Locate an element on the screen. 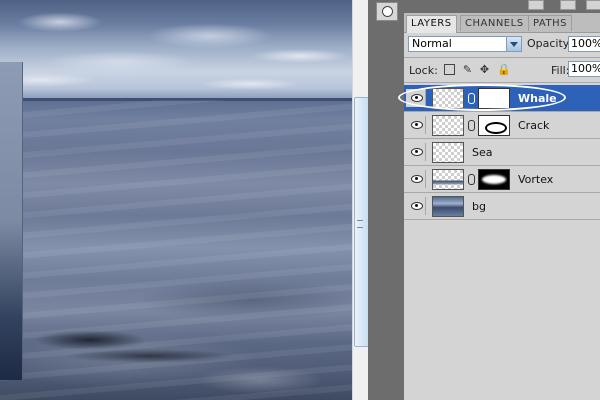 This screenshot has width=600, height=400. panel-tabs: LAYERS CHANNELS PATHS is located at coordinates (502, 23).